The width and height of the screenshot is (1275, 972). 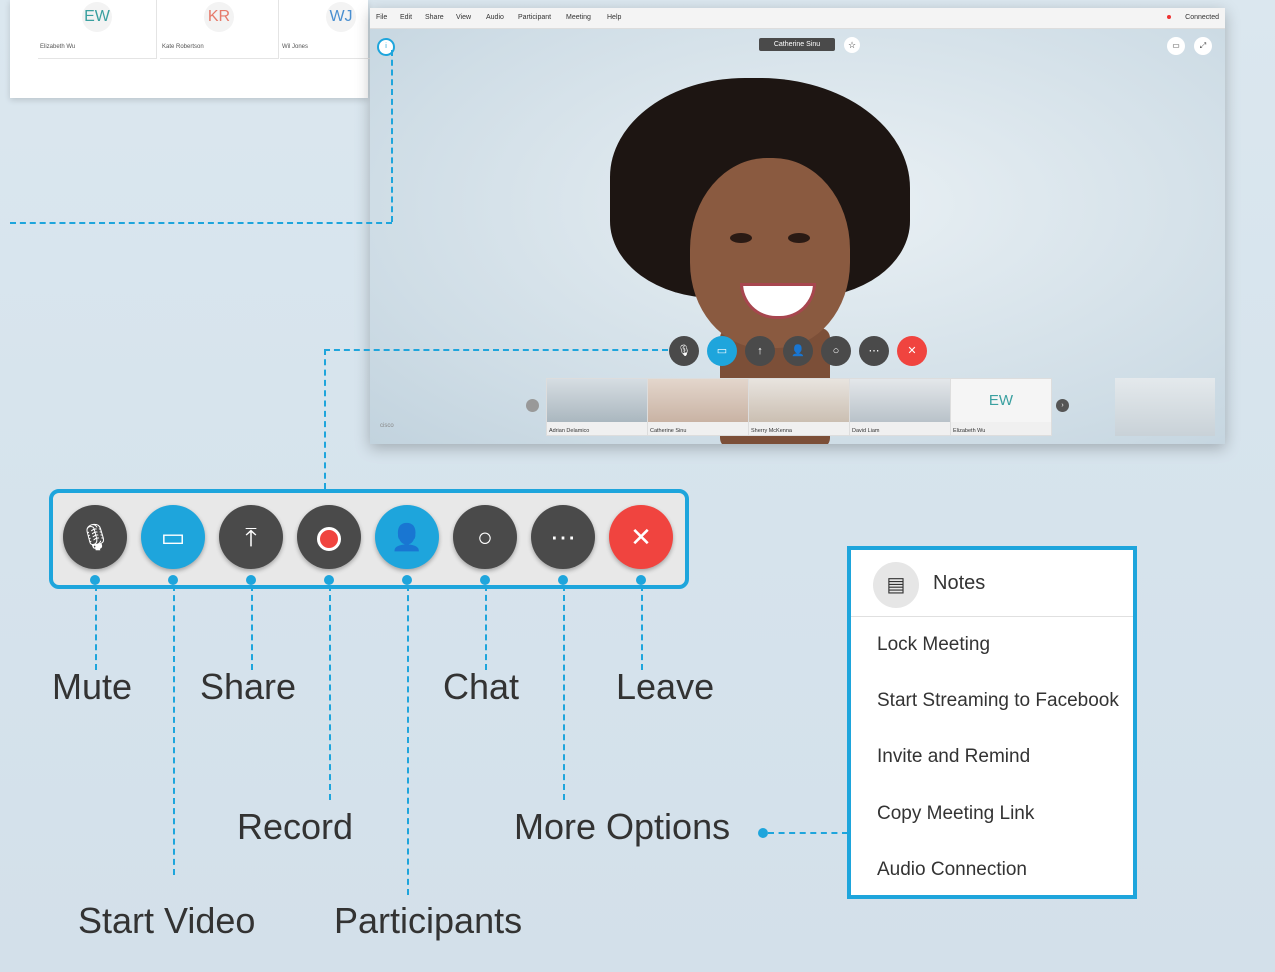 I want to click on record-label: Record, so click(x=295, y=826).